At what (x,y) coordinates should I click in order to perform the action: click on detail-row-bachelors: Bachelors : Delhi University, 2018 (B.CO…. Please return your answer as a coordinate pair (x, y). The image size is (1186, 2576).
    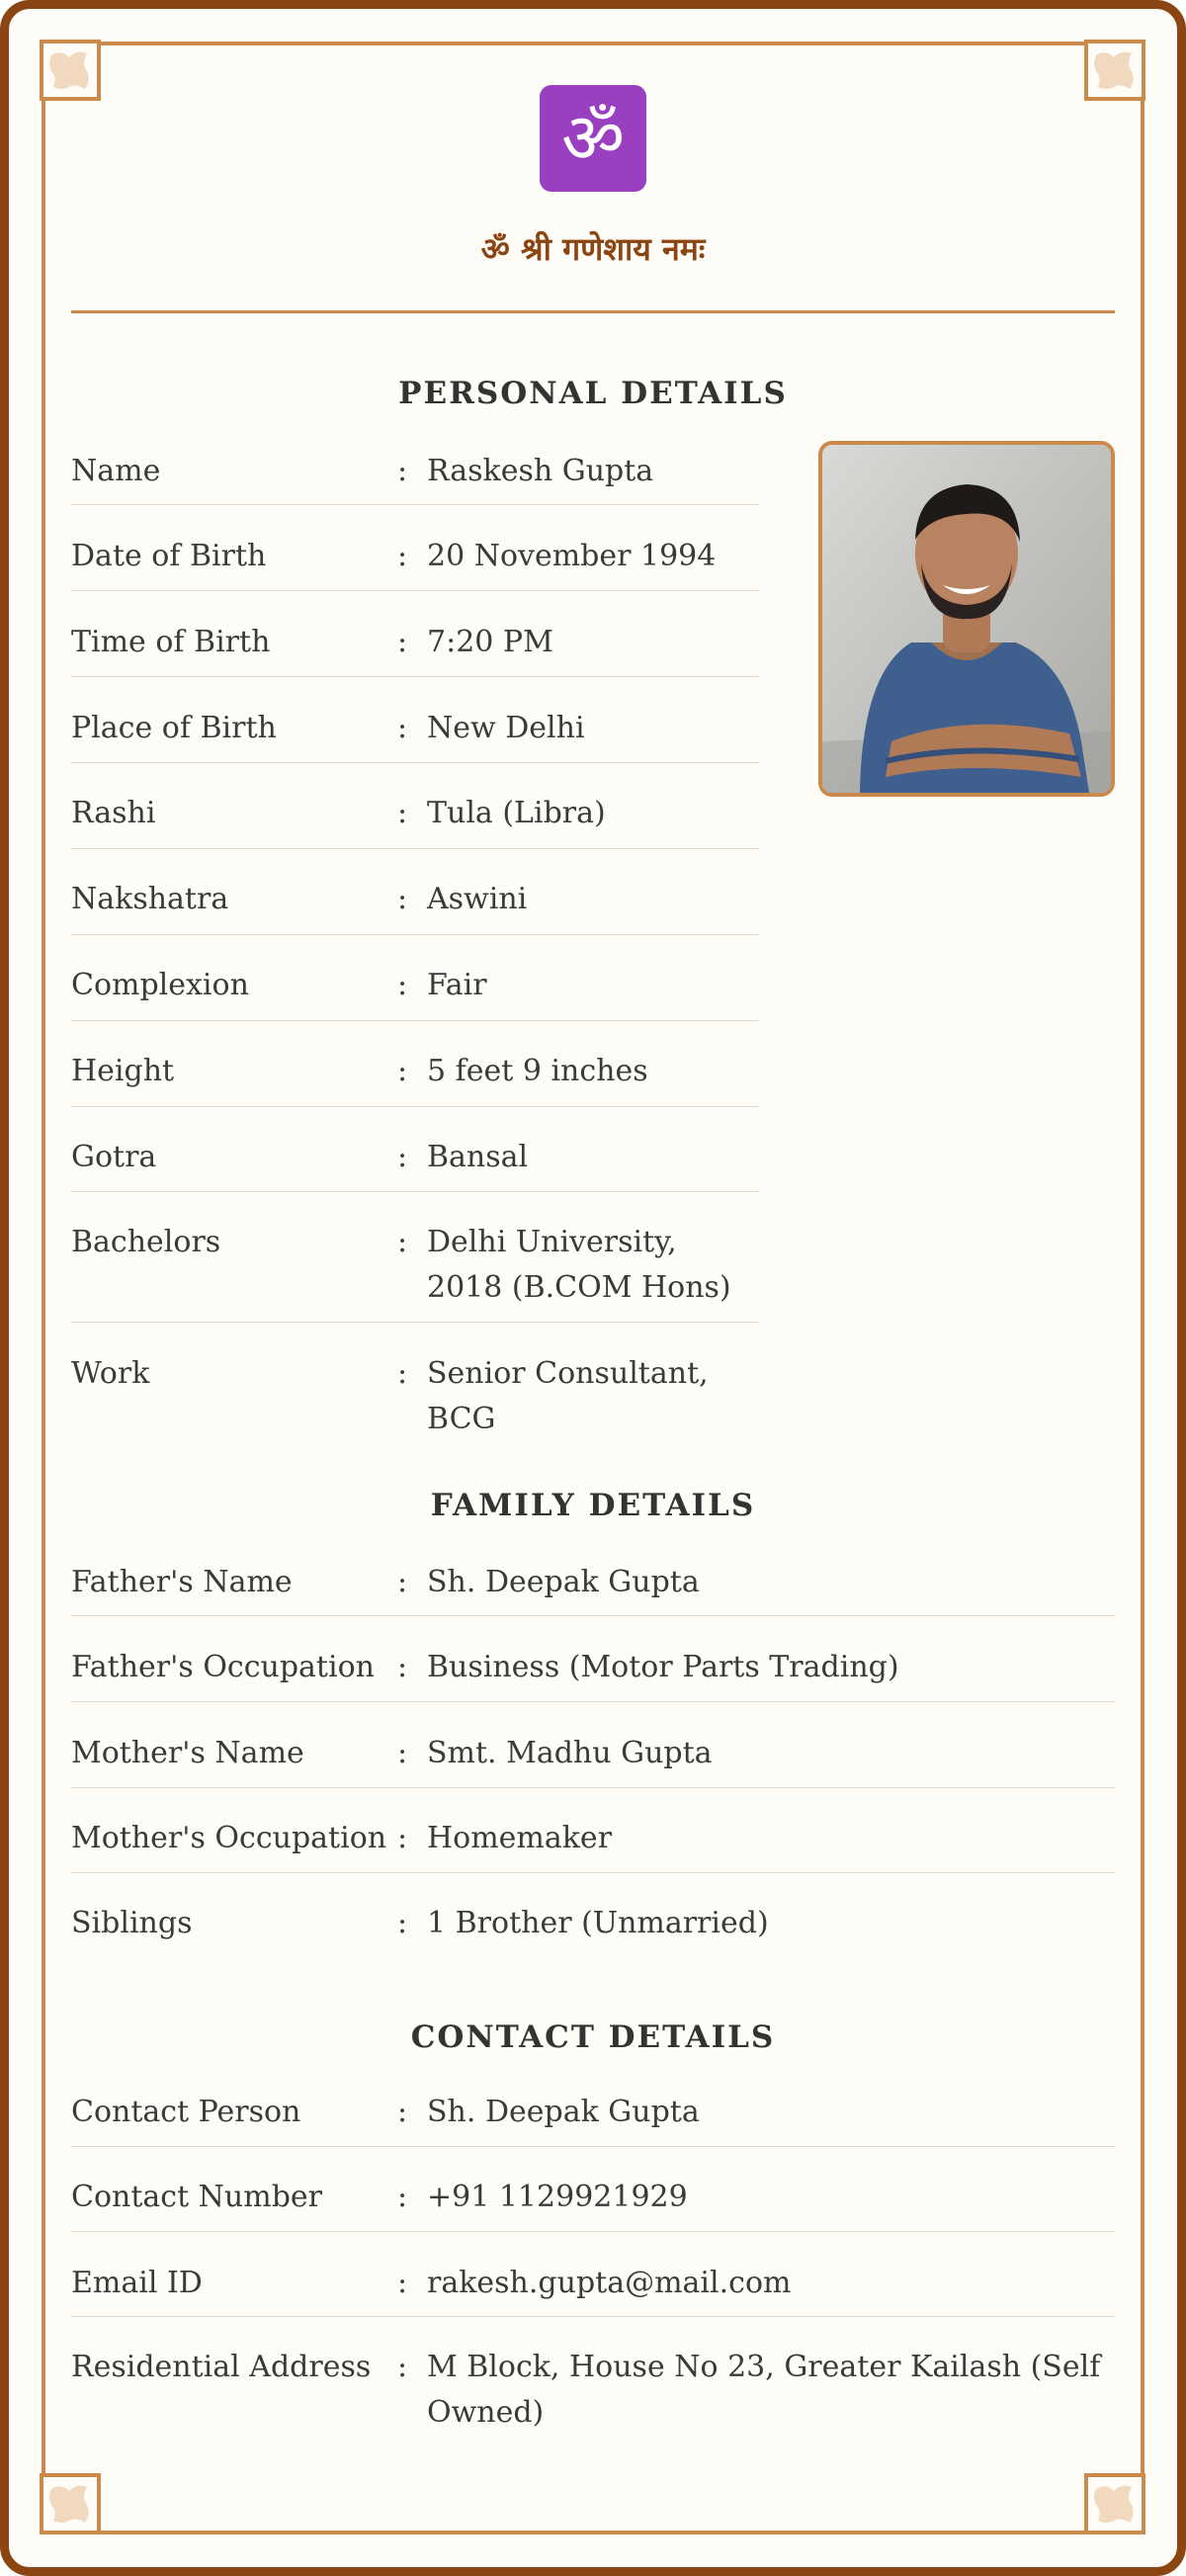
    Looking at the image, I should click on (415, 1265).